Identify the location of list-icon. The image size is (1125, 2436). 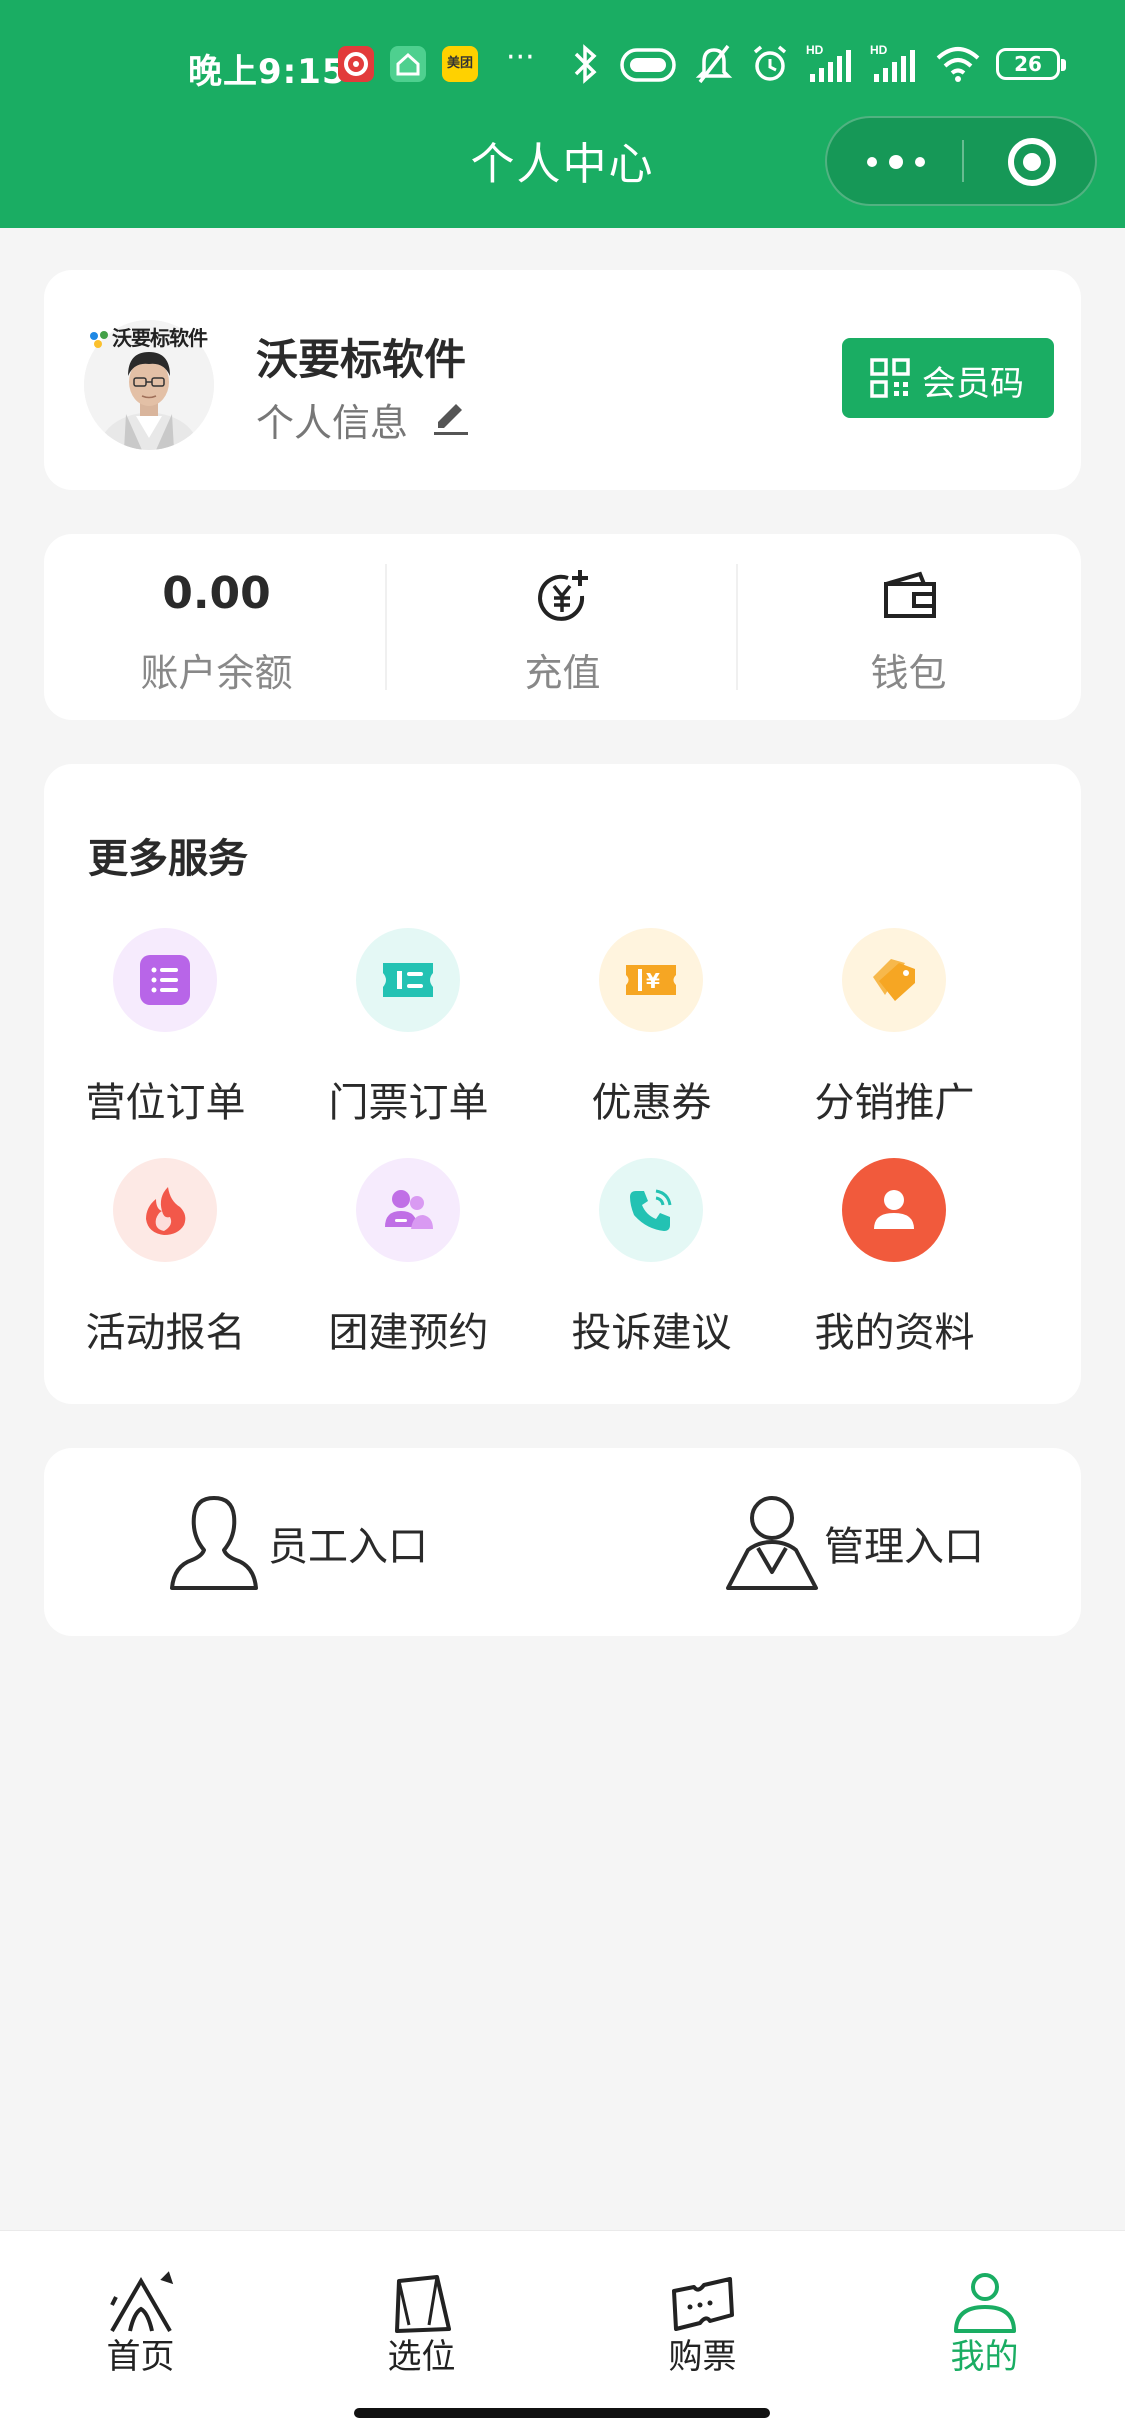
(165, 980).